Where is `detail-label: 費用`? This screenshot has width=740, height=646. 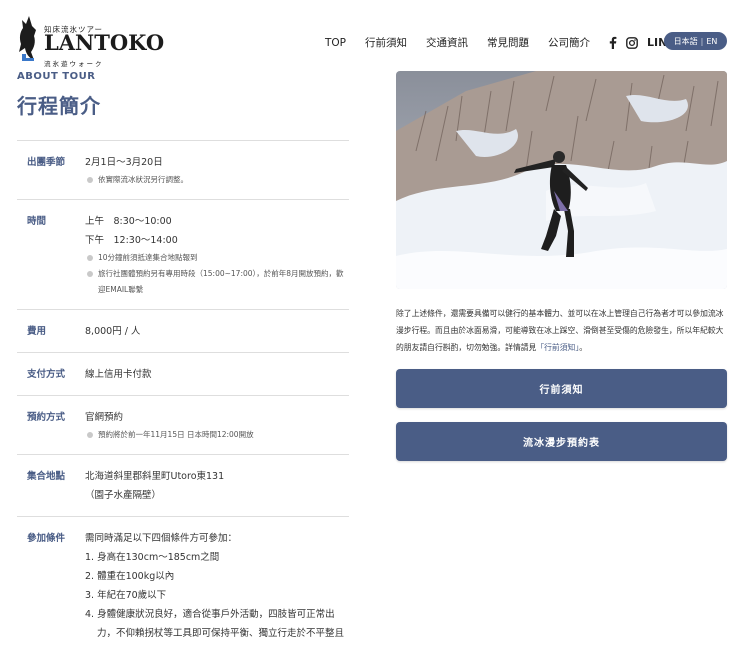
detail-label: 費用 is located at coordinates (37, 331).